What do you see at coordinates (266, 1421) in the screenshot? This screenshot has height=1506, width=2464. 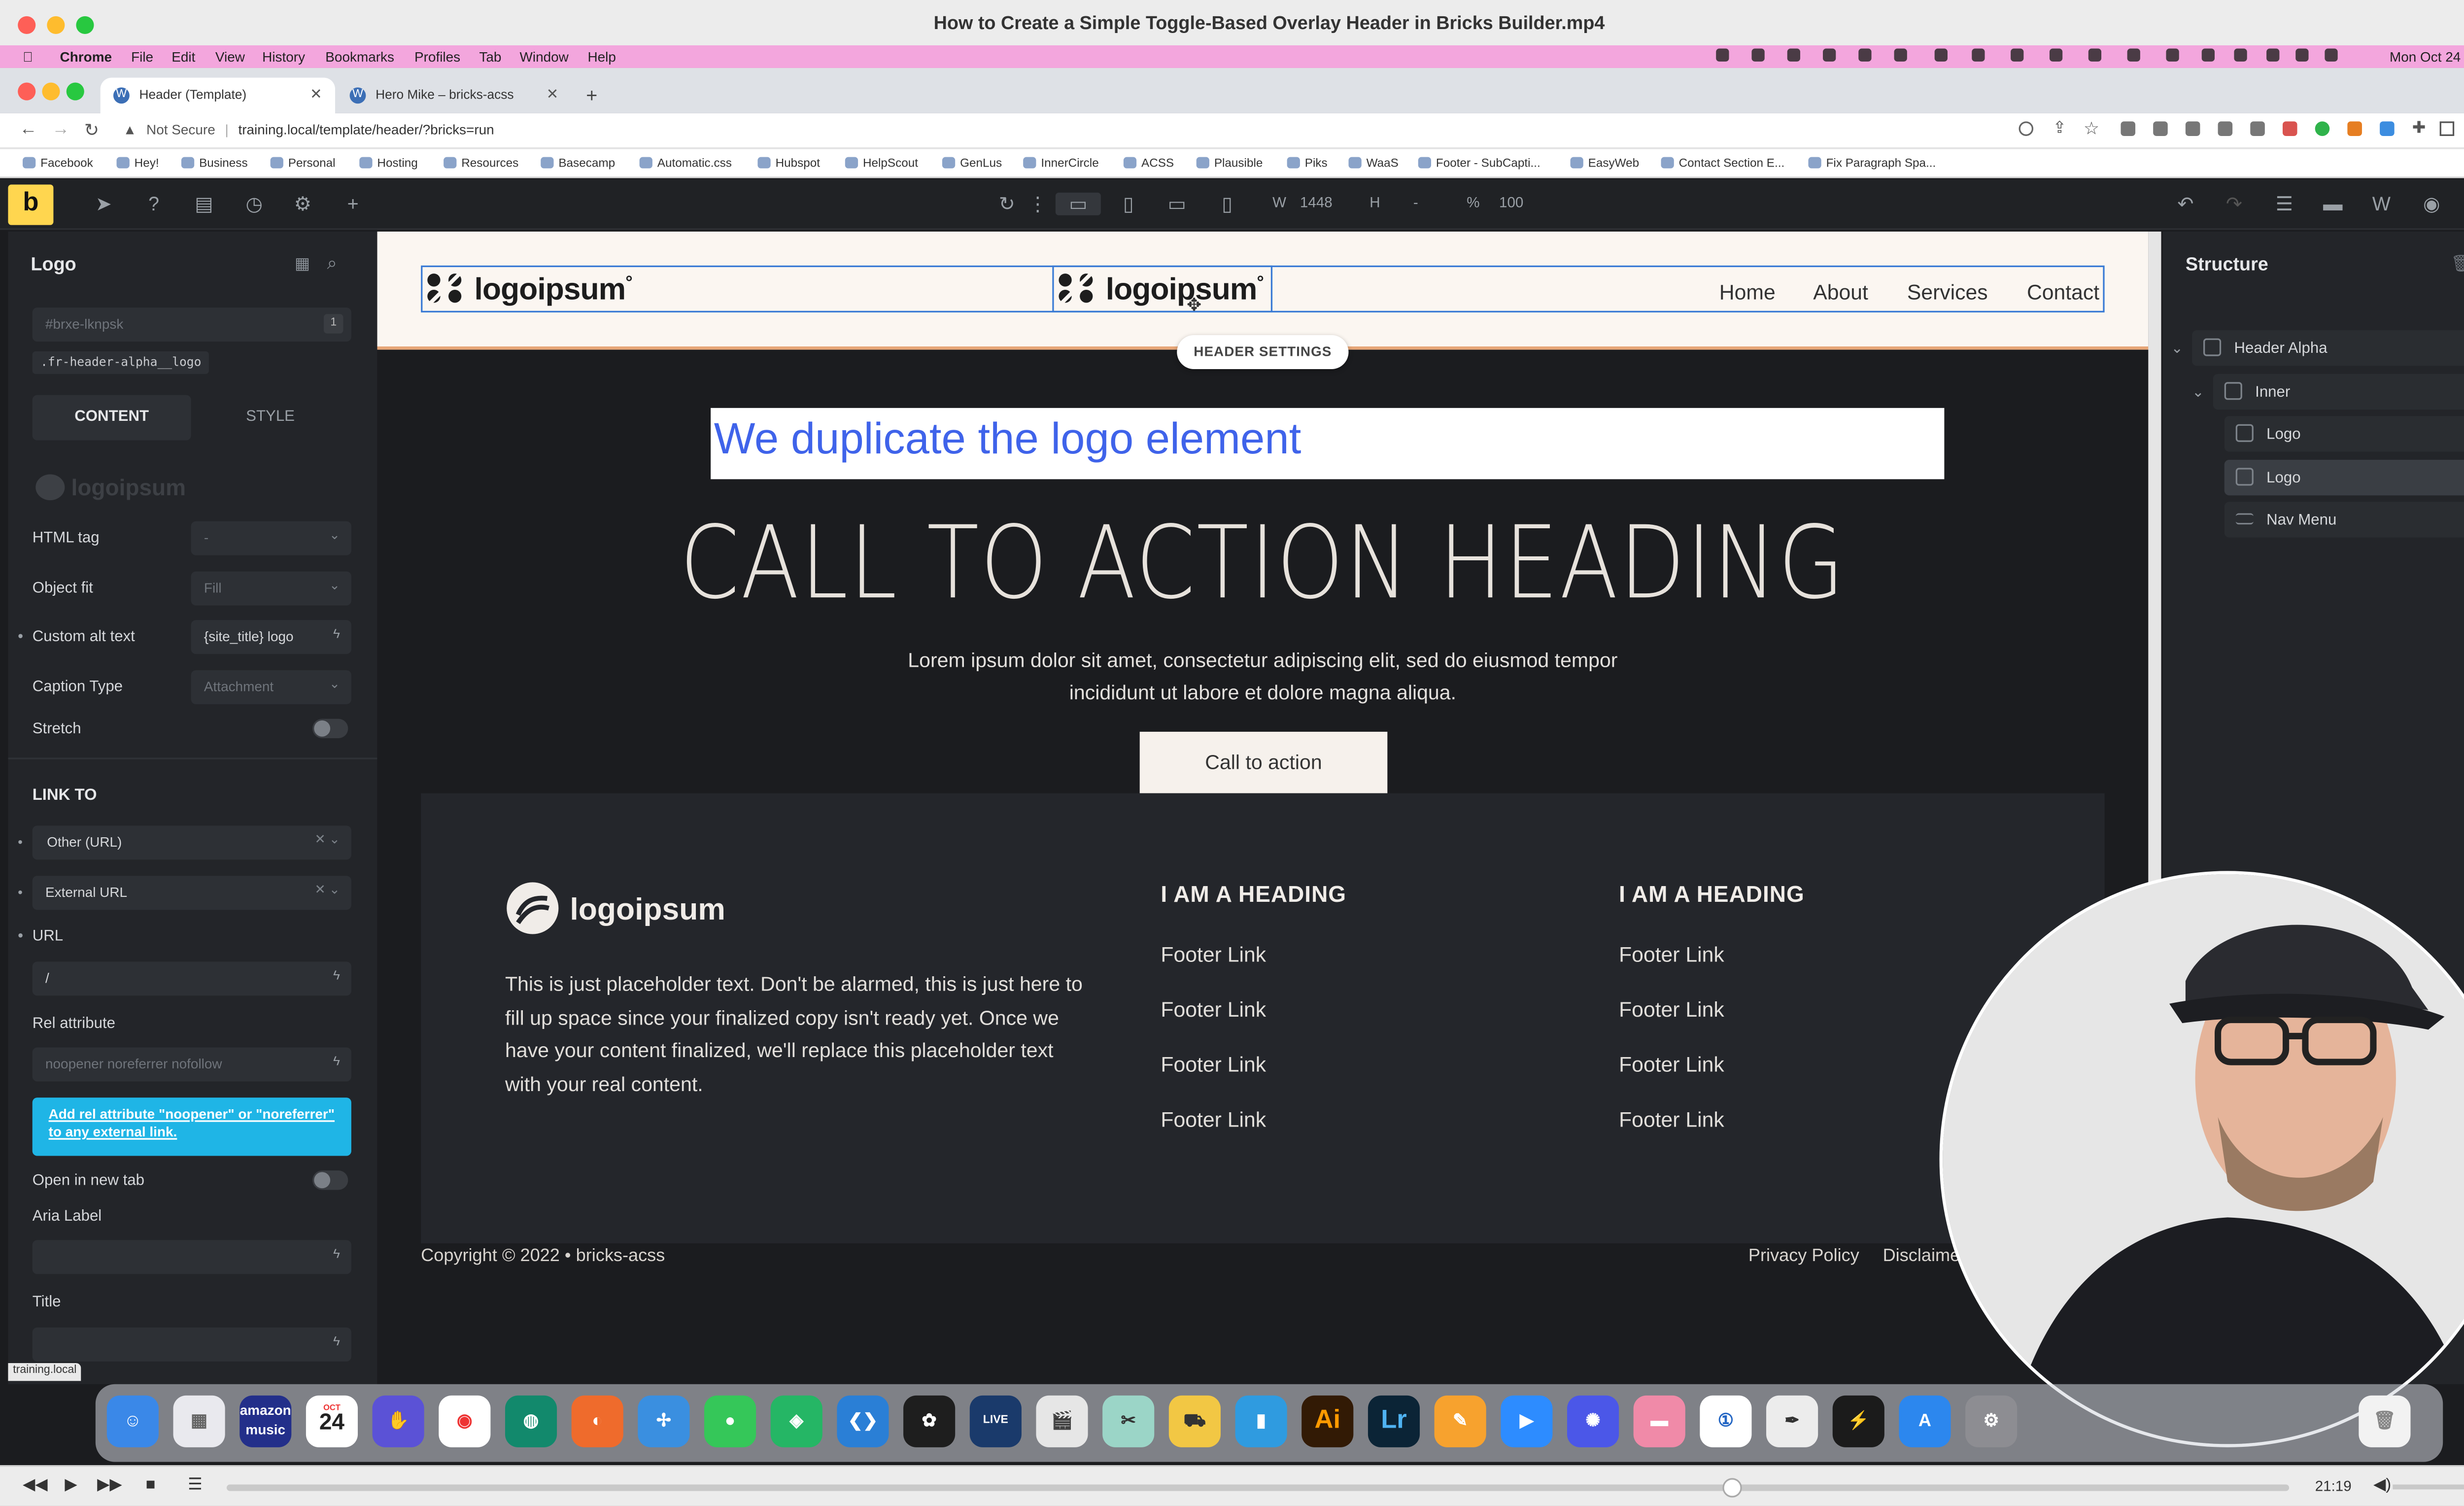 I see `amazon-music-icon: amazon music` at bounding box center [266, 1421].